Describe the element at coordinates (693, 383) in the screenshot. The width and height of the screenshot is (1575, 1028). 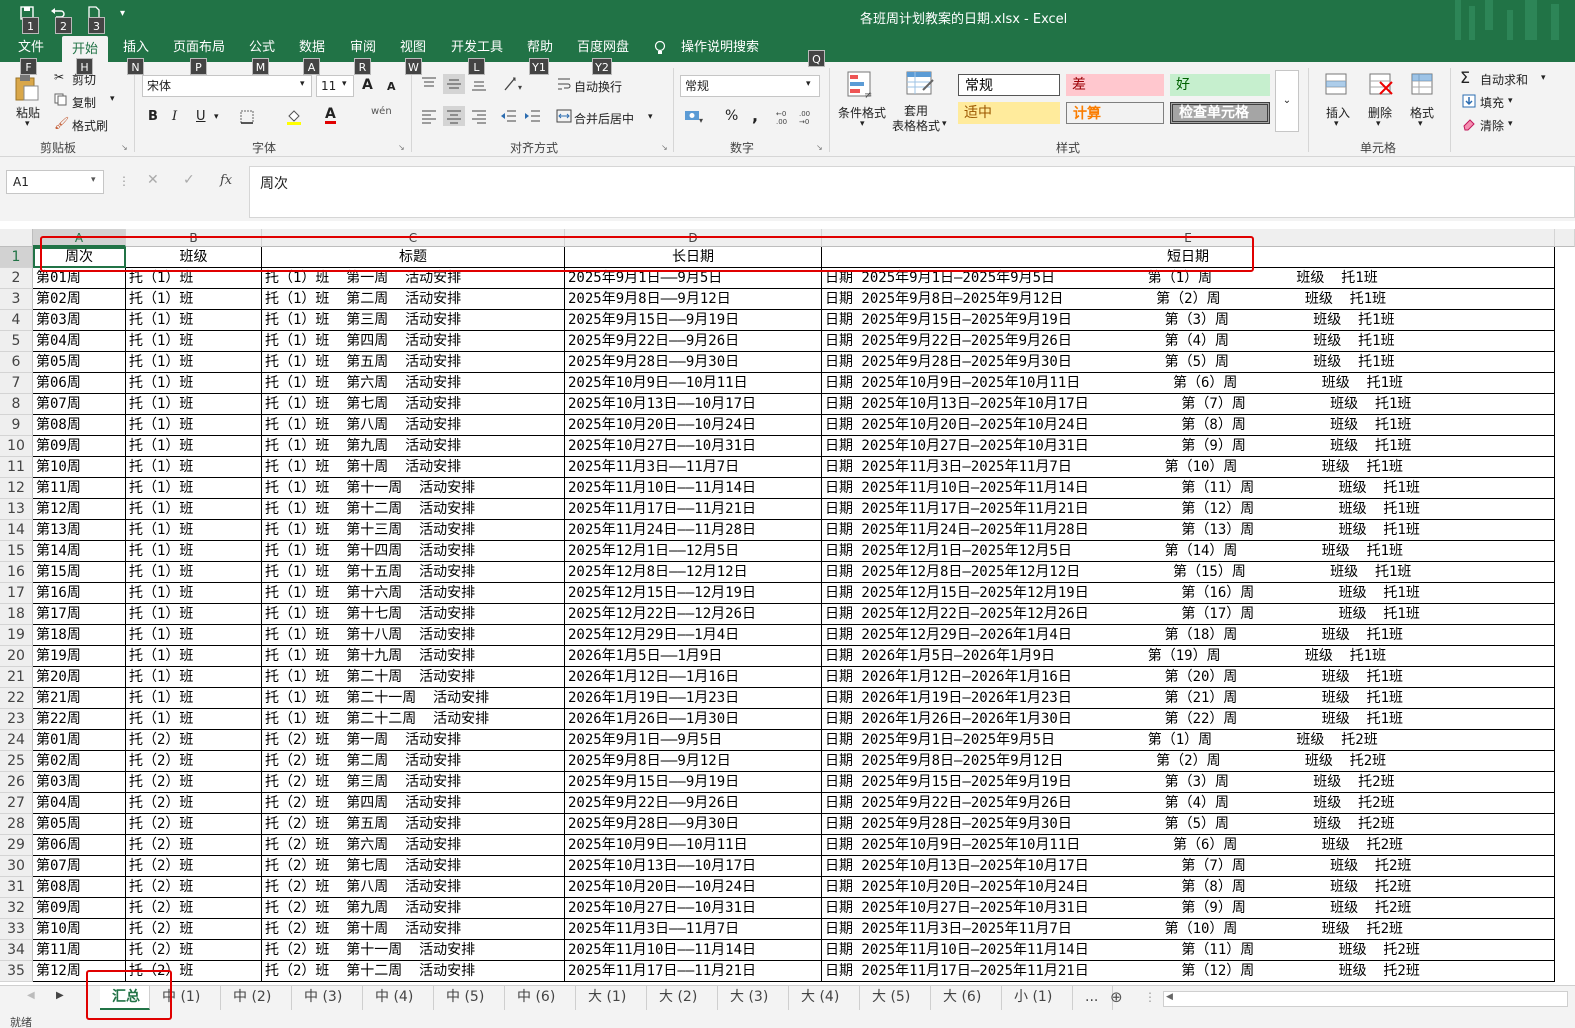
I see `table-cell: 2025年10月9日——10月11日` at that location.